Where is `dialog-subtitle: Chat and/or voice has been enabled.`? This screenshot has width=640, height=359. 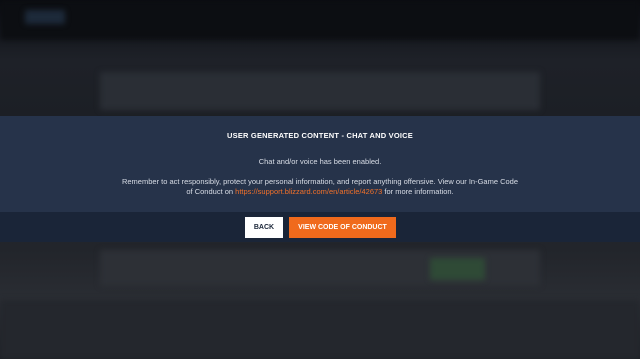
dialog-subtitle: Chat and/or voice has been enabled. is located at coordinates (320, 161).